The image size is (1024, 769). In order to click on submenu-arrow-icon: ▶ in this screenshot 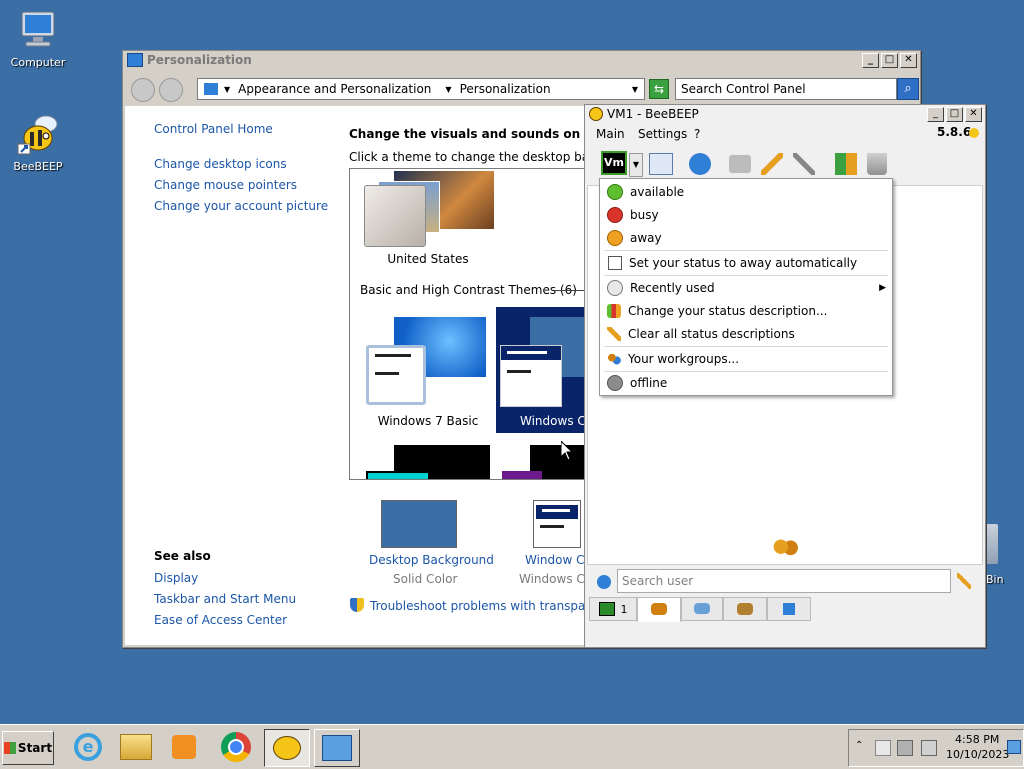, I will do `click(882, 288)`.